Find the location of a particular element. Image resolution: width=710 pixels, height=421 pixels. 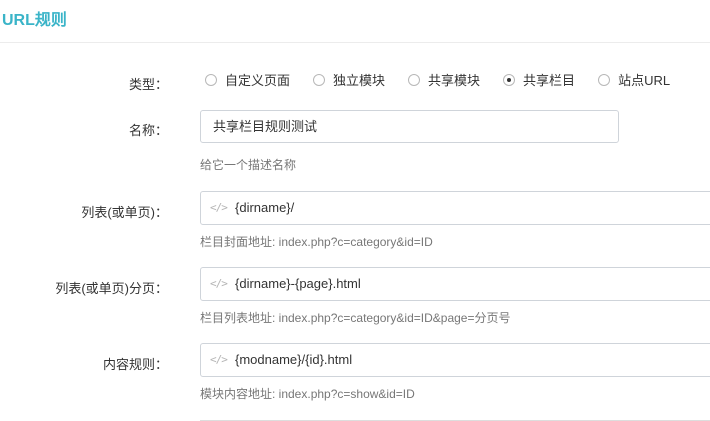

radio-custom-page: 自定义页面 is located at coordinates (247, 81).